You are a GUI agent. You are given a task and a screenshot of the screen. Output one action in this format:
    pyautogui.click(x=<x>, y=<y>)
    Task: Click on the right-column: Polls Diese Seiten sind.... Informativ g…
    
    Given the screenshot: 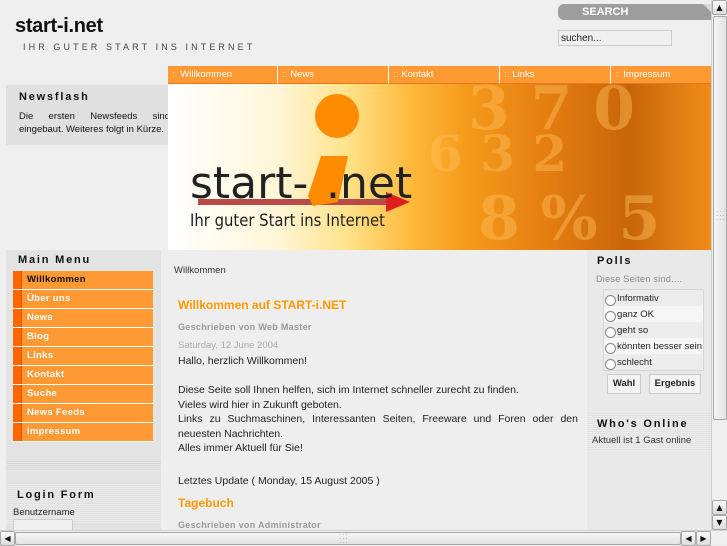 What is the action you would take?
    pyautogui.click(x=649, y=390)
    